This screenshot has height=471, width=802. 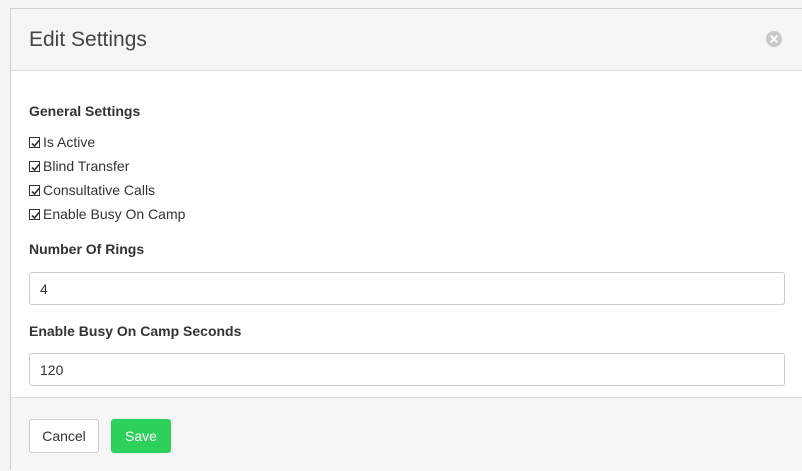 What do you see at coordinates (34, 190) in the screenshot?
I see `consultative-calls-checkbox` at bounding box center [34, 190].